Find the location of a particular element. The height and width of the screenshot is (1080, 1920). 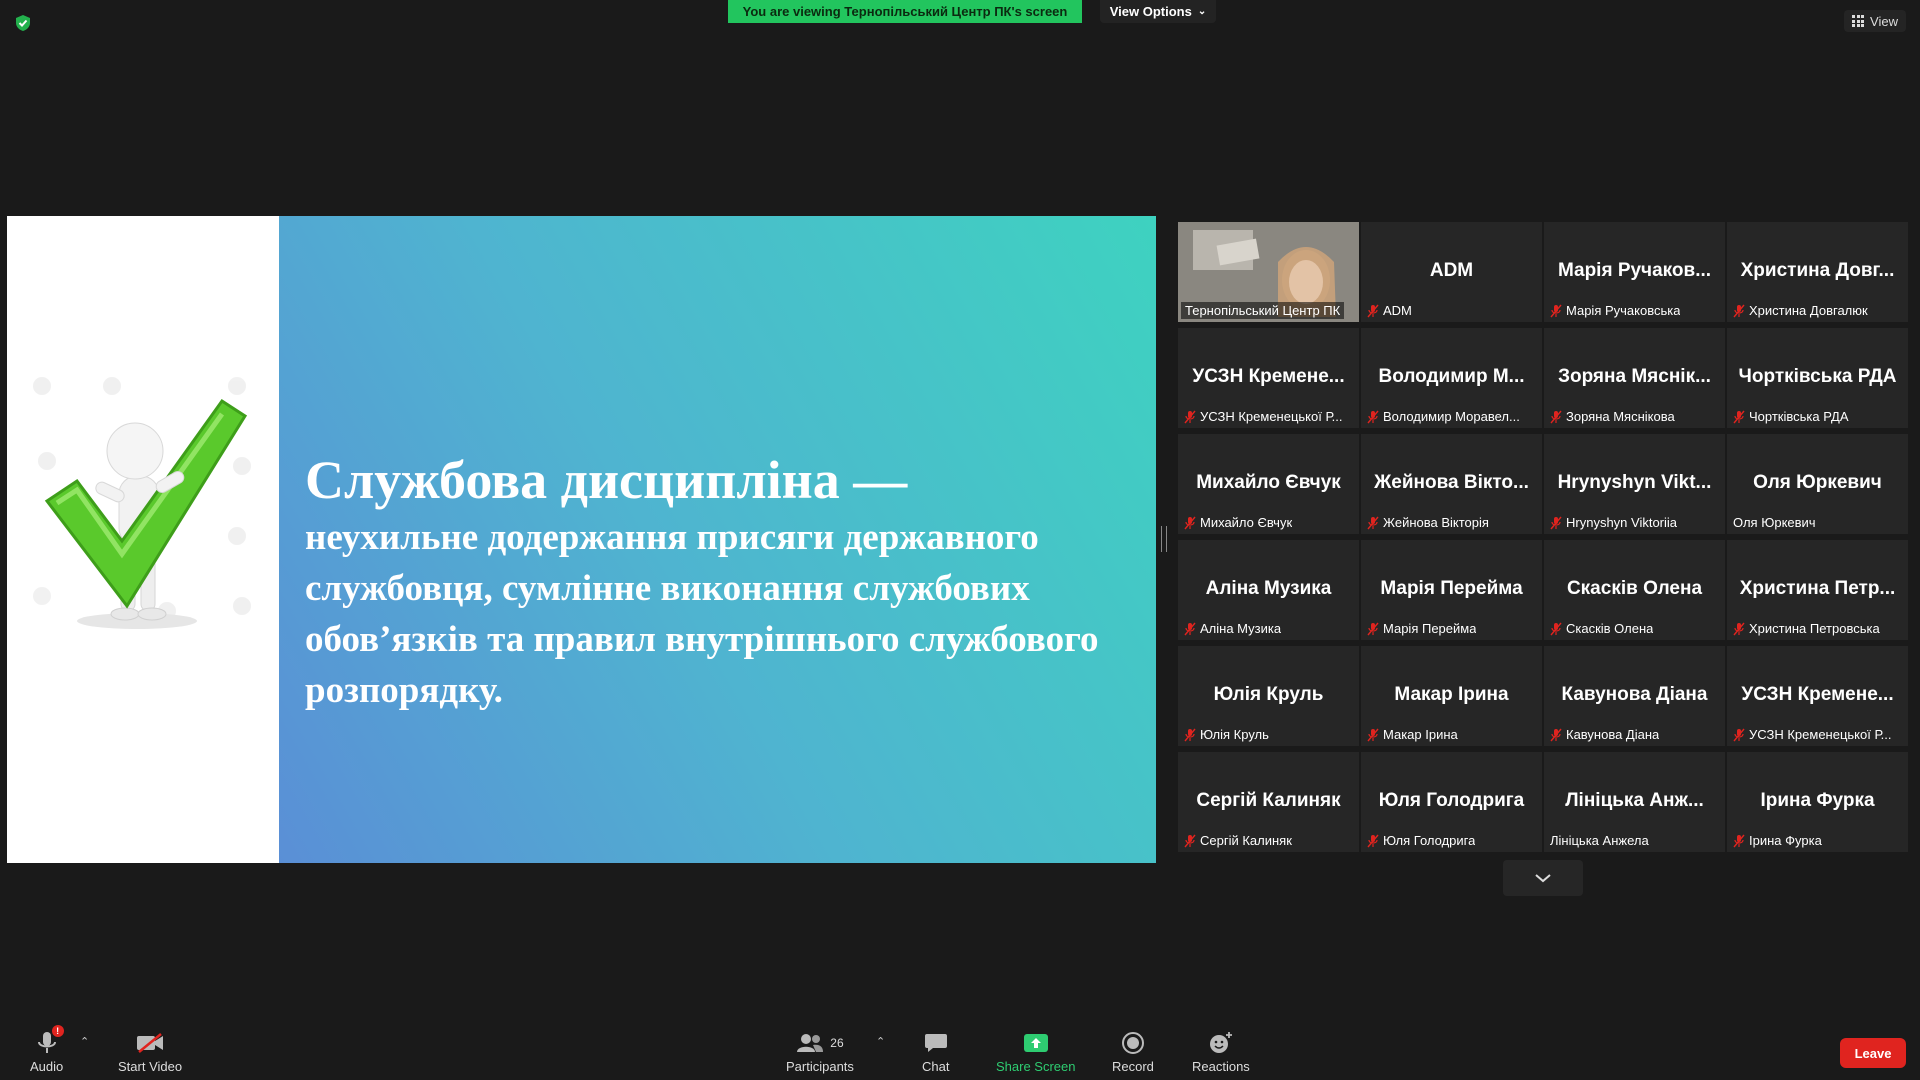

audio-options-caret: ⌃ is located at coordinates (84, 1041).